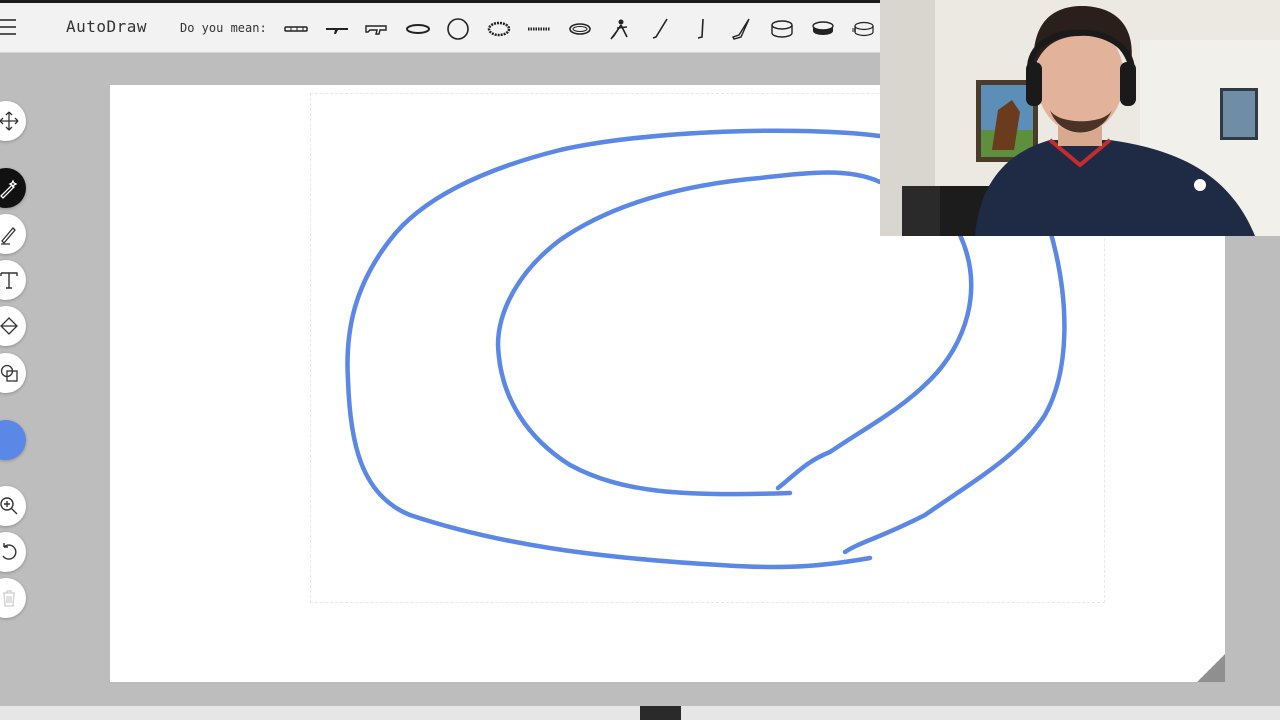 The image size is (1280, 720). I want to click on suggestion-bullet-row, so click(296, 29).